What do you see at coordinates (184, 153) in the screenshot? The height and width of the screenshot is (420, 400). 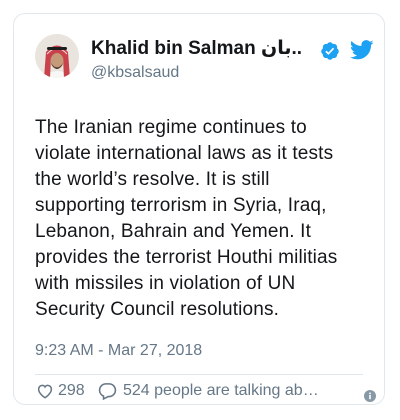 I see `tweet-line: violate international laws as it tests` at bounding box center [184, 153].